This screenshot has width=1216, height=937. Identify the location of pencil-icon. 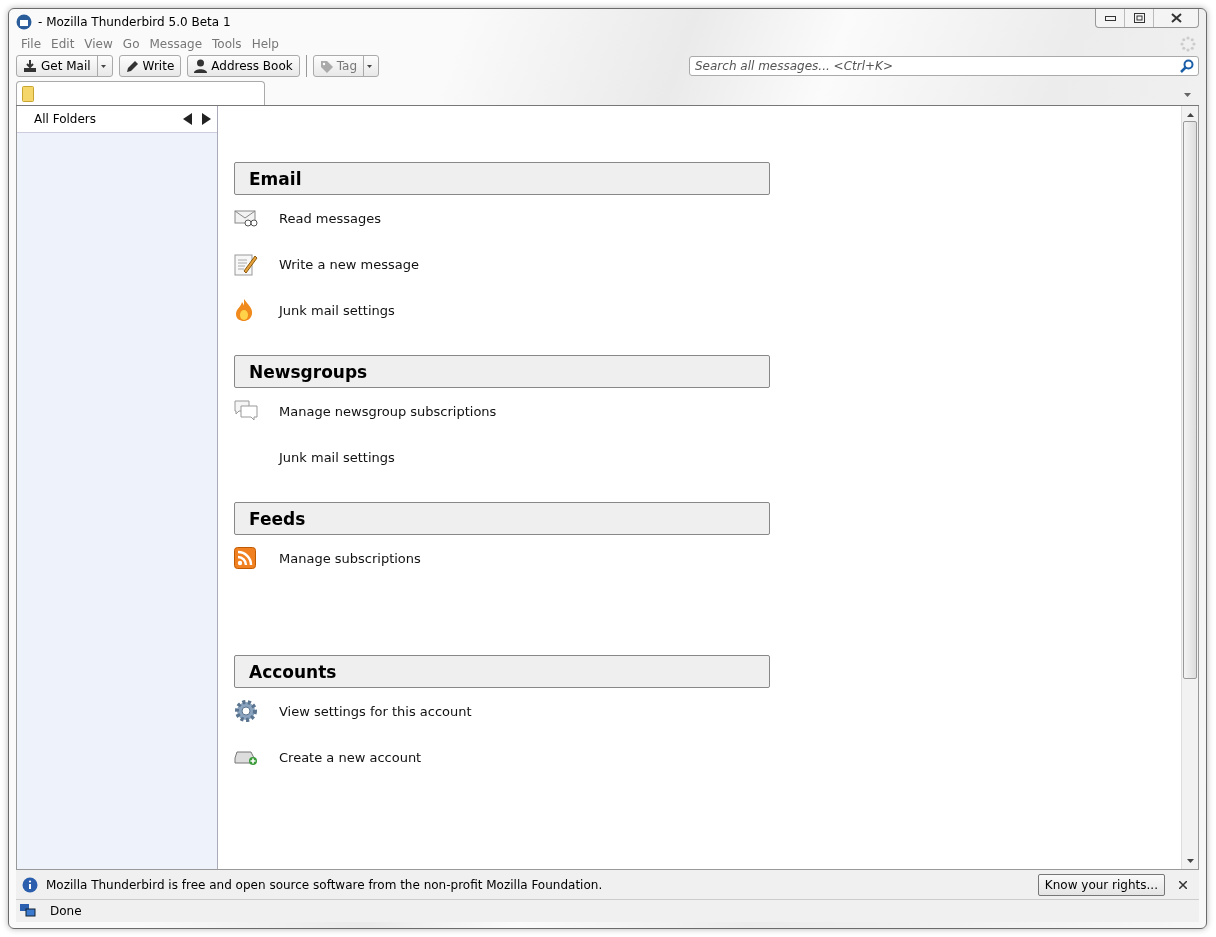
(132, 66).